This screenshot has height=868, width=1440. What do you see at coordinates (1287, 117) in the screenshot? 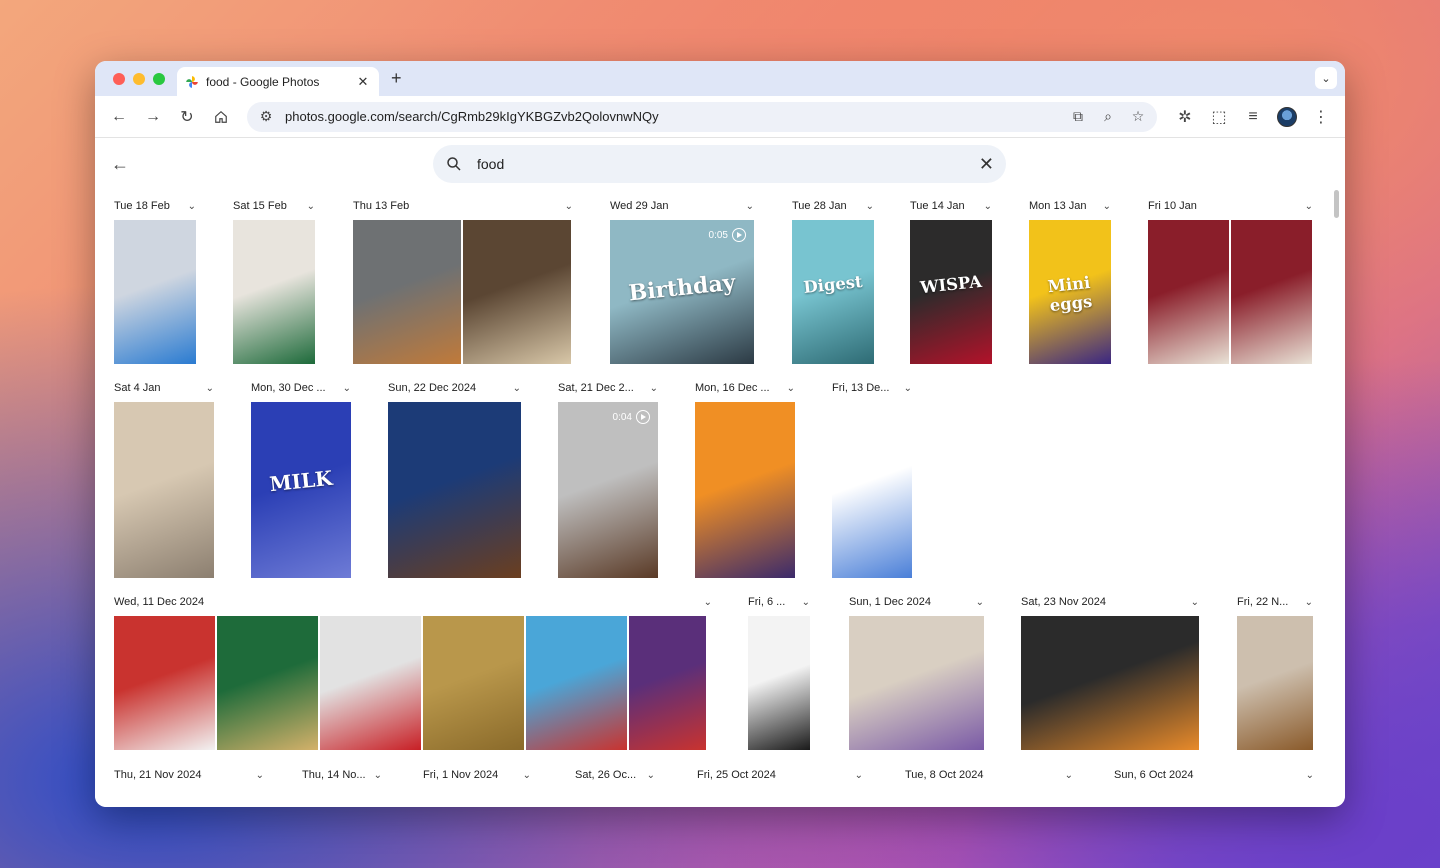
I see `profile-avatar` at bounding box center [1287, 117].